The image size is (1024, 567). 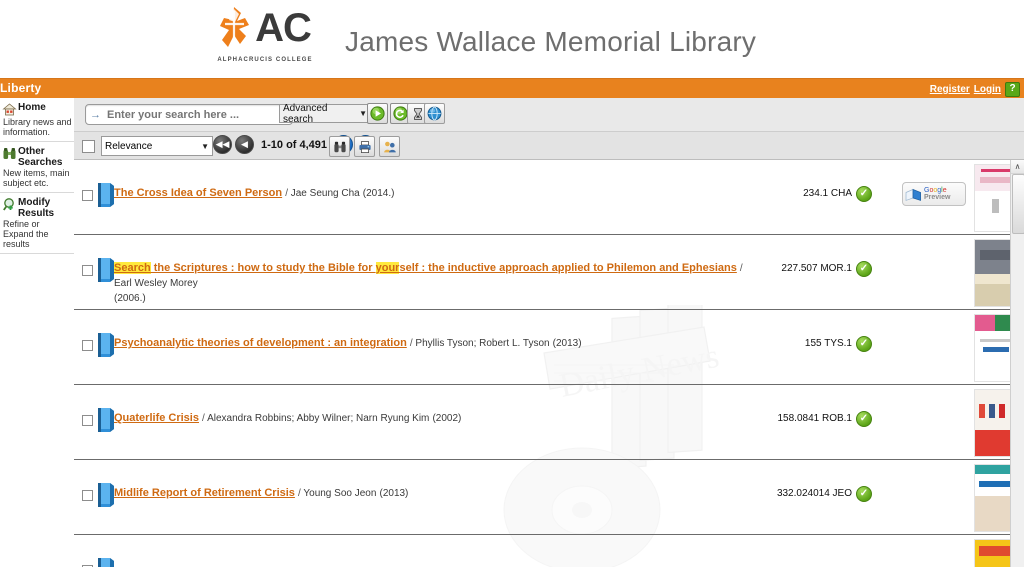 What do you see at coordinates (36, 208) in the screenshot?
I see `sidebar-item-title: Modify Results` at bounding box center [36, 208].